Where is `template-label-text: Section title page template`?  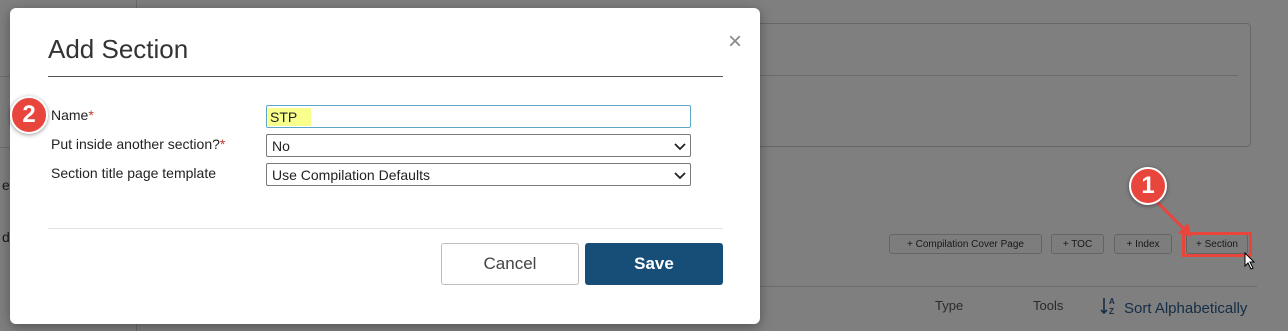 template-label-text: Section title page template is located at coordinates (133, 173).